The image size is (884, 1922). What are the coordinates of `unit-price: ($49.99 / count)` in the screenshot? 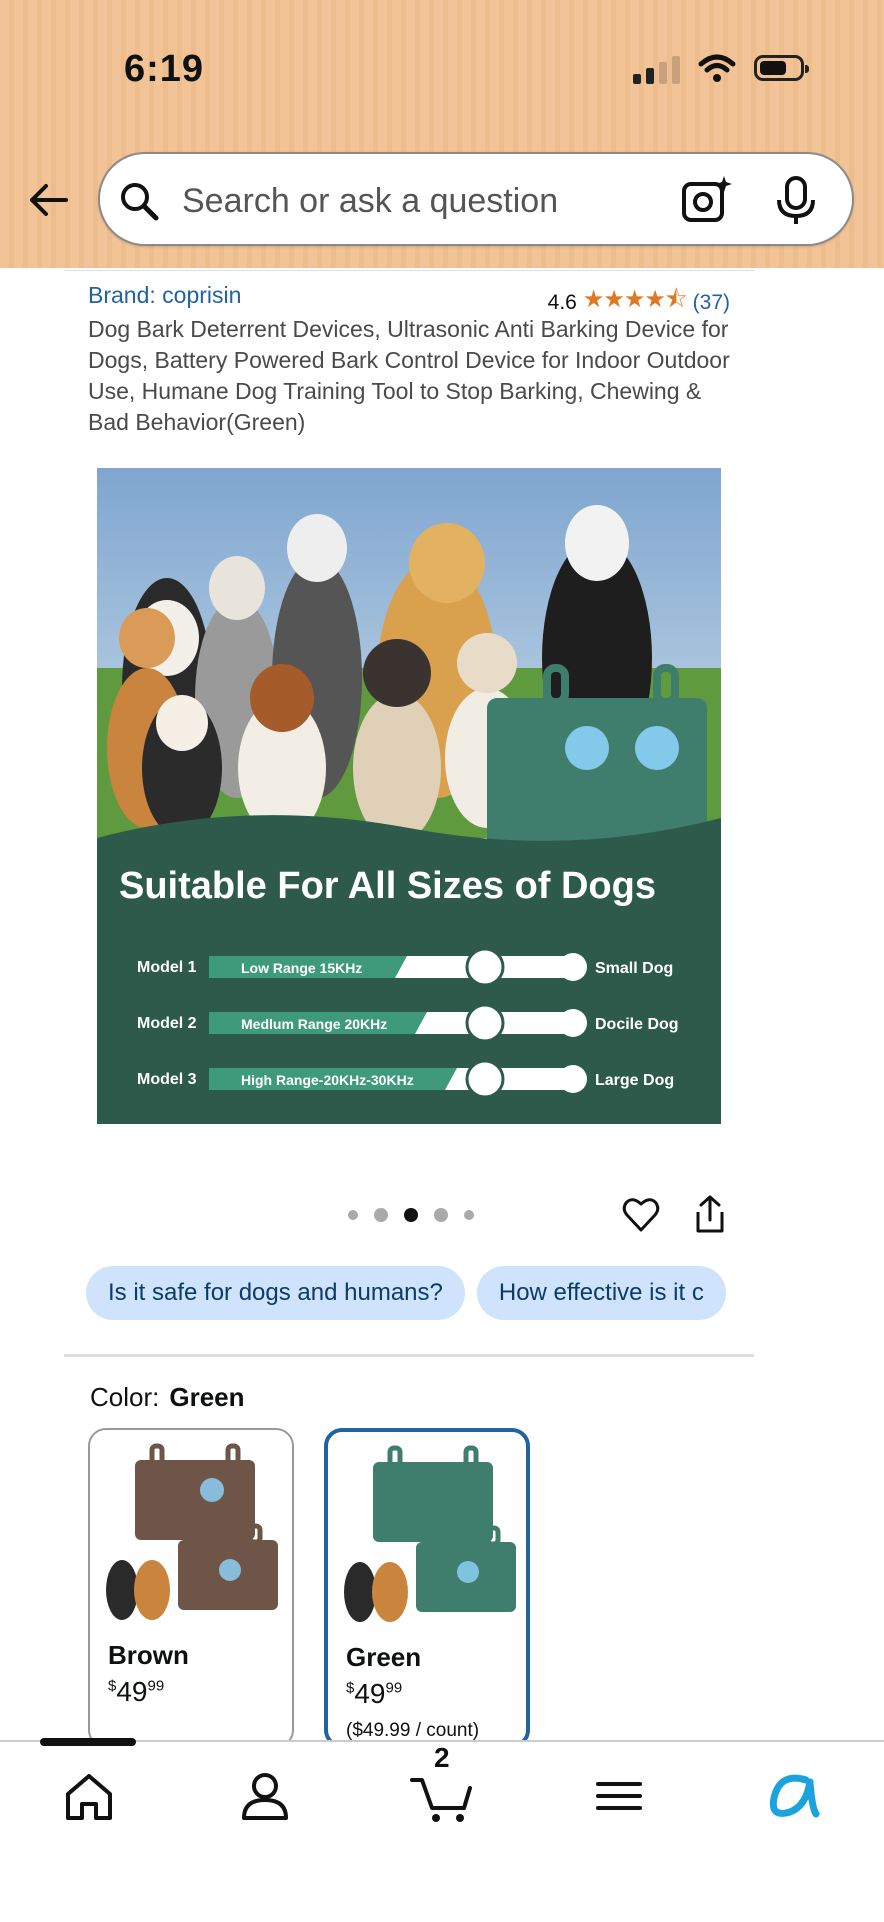 It's located at (413, 1730).